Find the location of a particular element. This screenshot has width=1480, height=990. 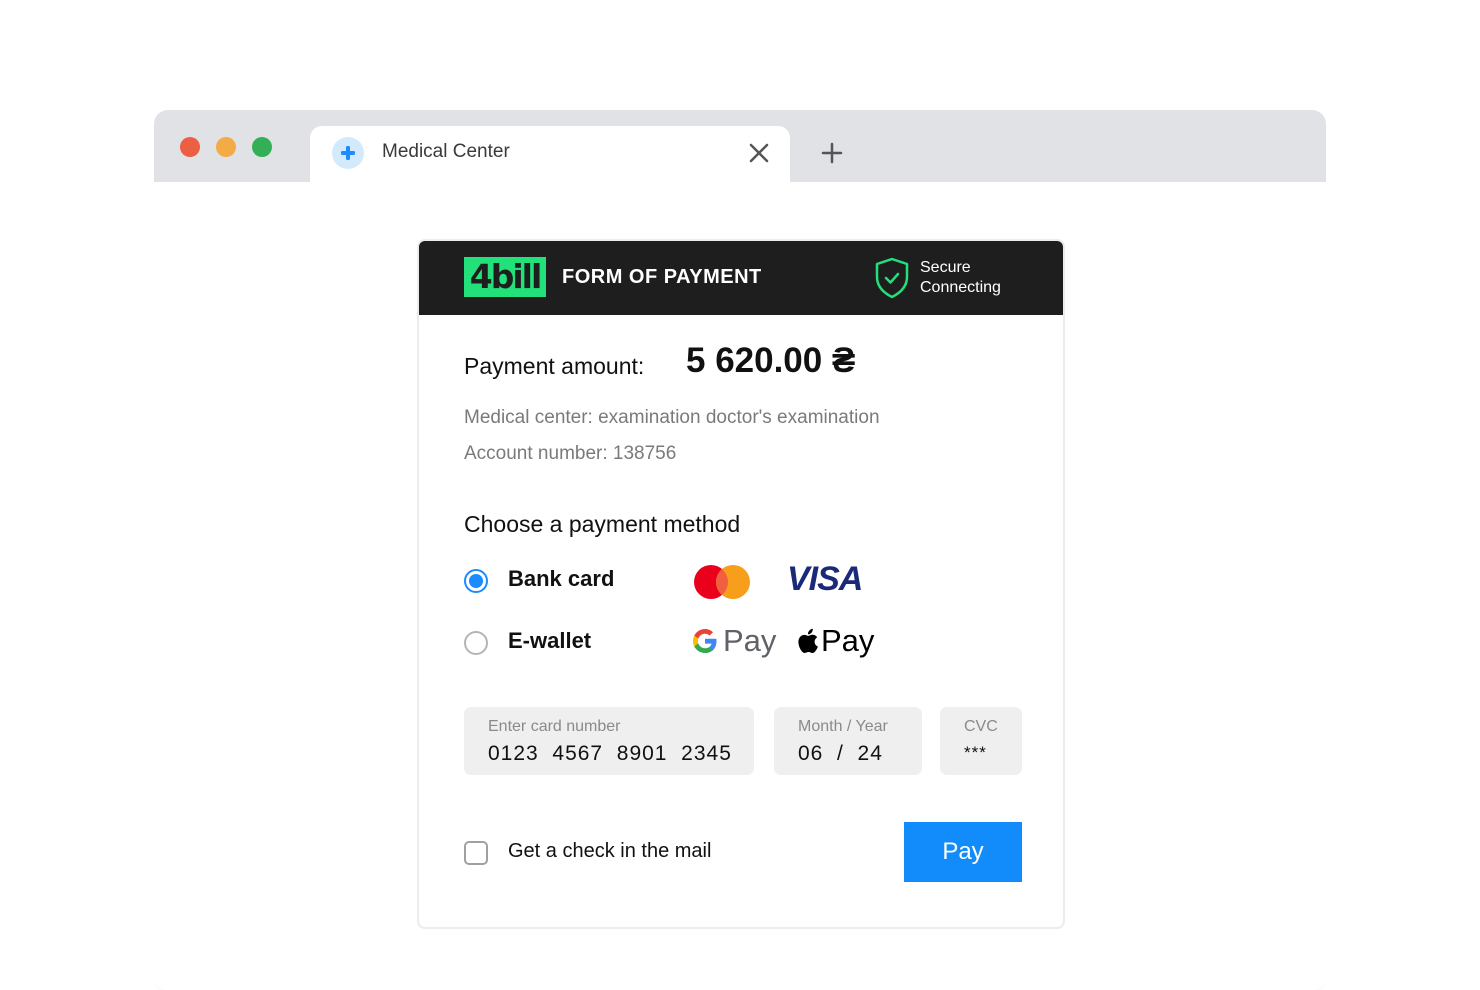

e-wallet-label: E-wallet is located at coordinates (549, 641).